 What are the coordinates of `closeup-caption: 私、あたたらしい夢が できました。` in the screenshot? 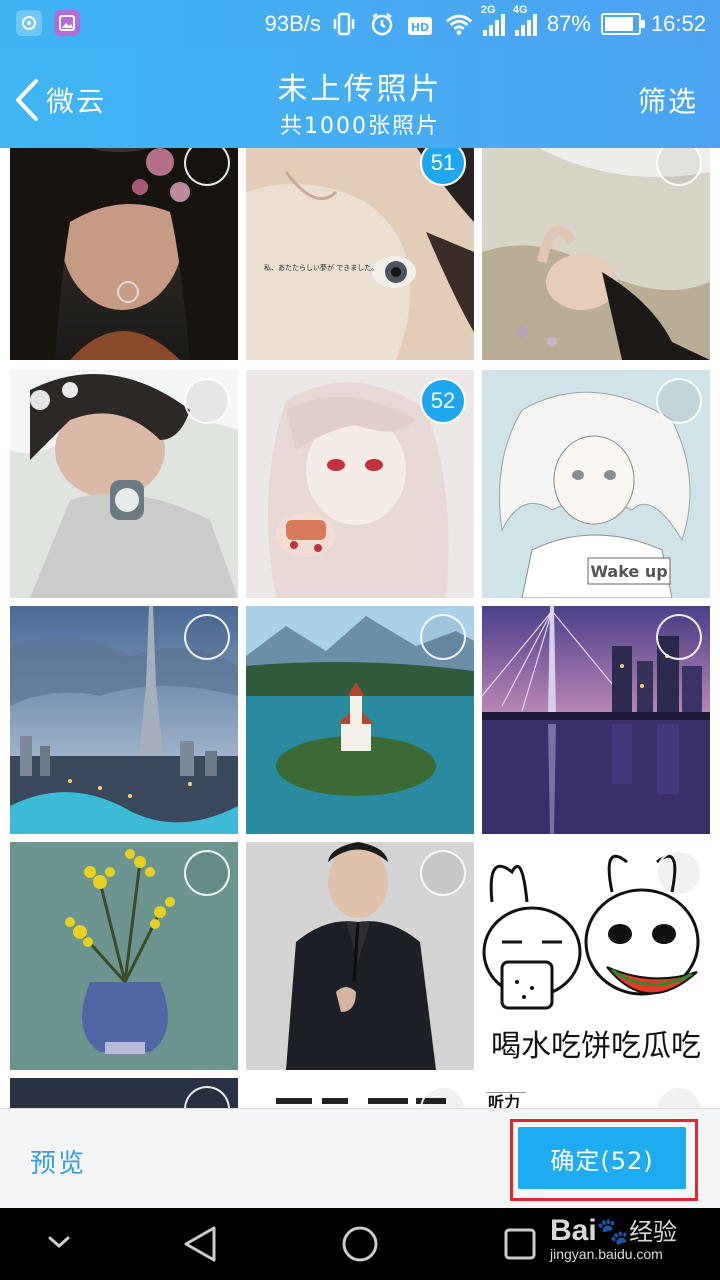 It's located at (321, 267).